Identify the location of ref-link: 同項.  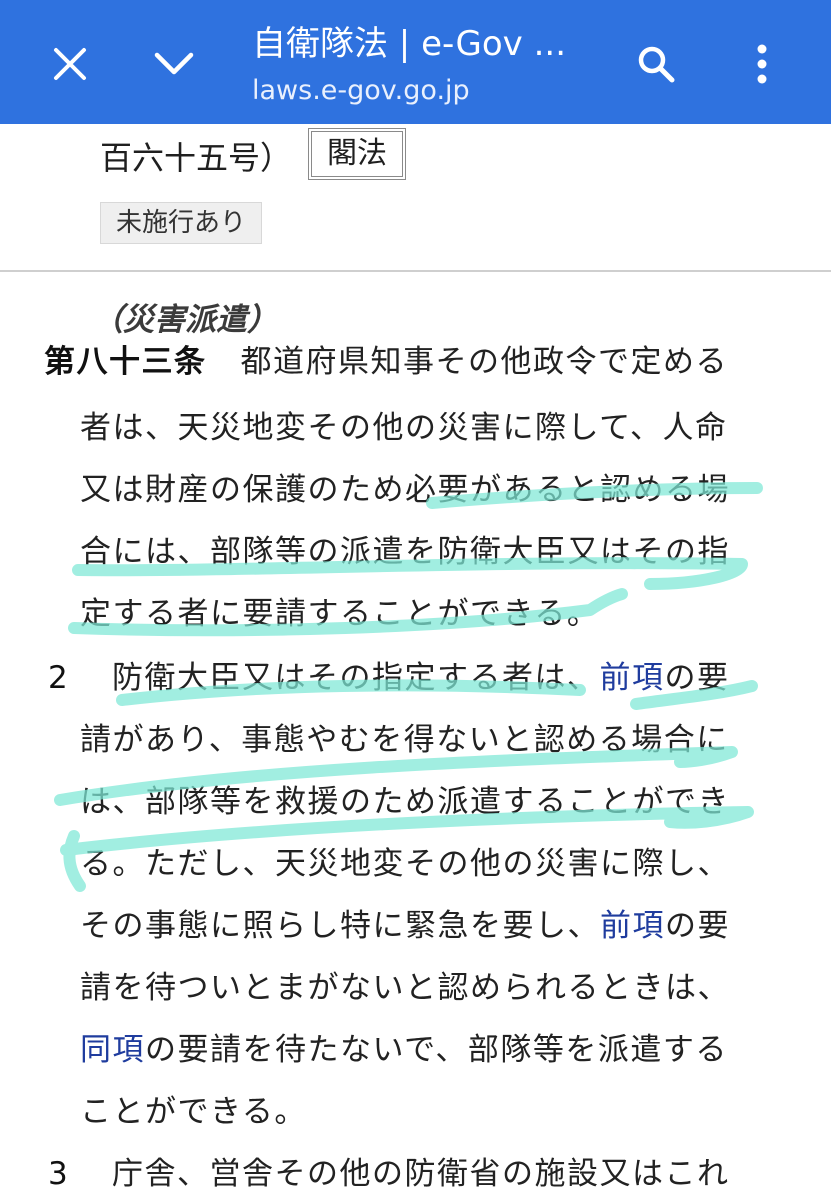
(112, 1050).